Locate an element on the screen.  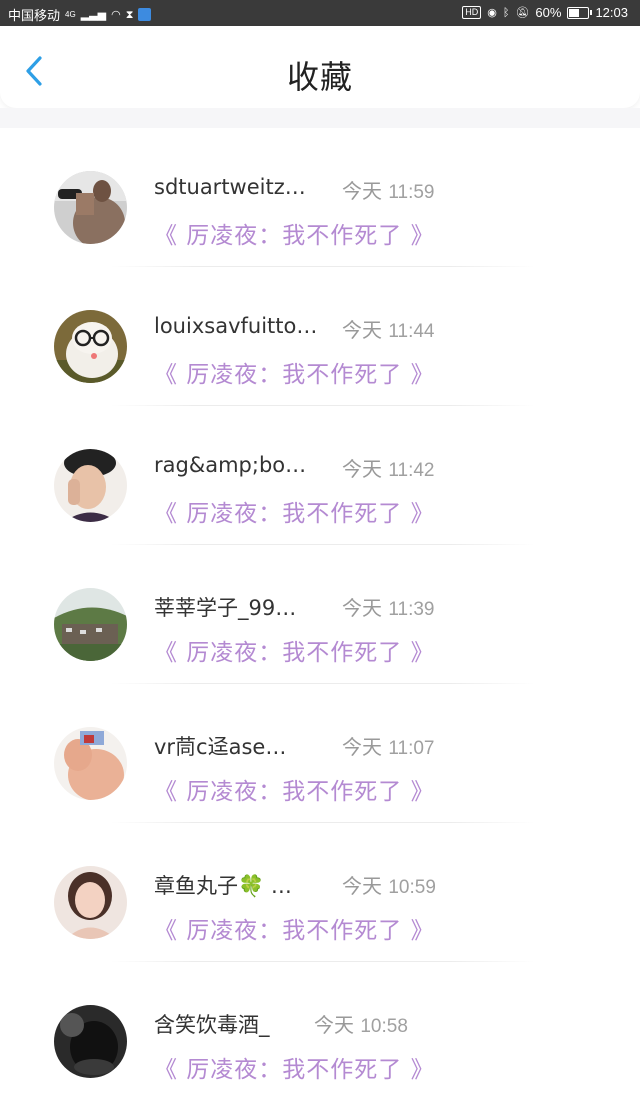
hd-icon: HD is located at coordinates (472, 12).